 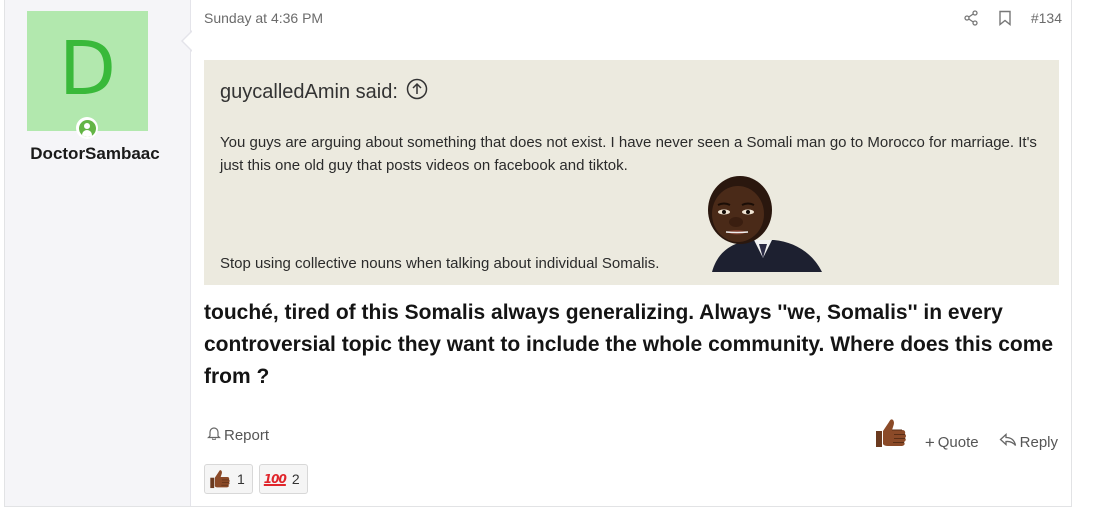 What do you see at coordinates (958, 442) in the screenshot?
I see `quote-label: Quote` at bounding box center [958, 442].